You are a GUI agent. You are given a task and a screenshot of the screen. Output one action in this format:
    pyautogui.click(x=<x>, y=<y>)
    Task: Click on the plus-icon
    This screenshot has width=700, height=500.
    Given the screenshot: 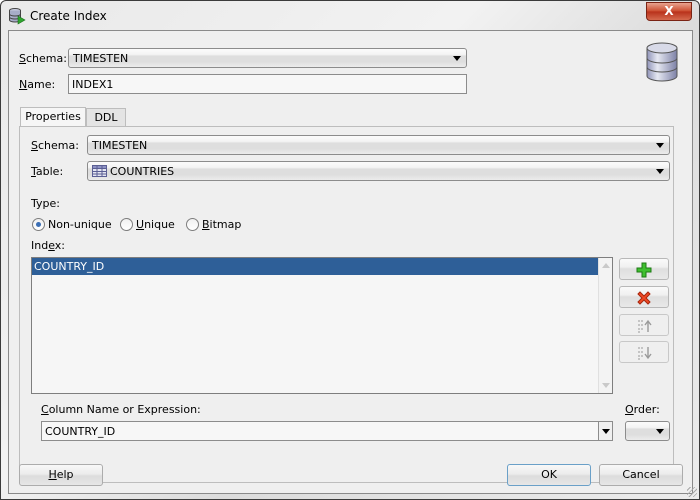 What is the action you would take?
    pyautogui.click(x=644, y=270)
    